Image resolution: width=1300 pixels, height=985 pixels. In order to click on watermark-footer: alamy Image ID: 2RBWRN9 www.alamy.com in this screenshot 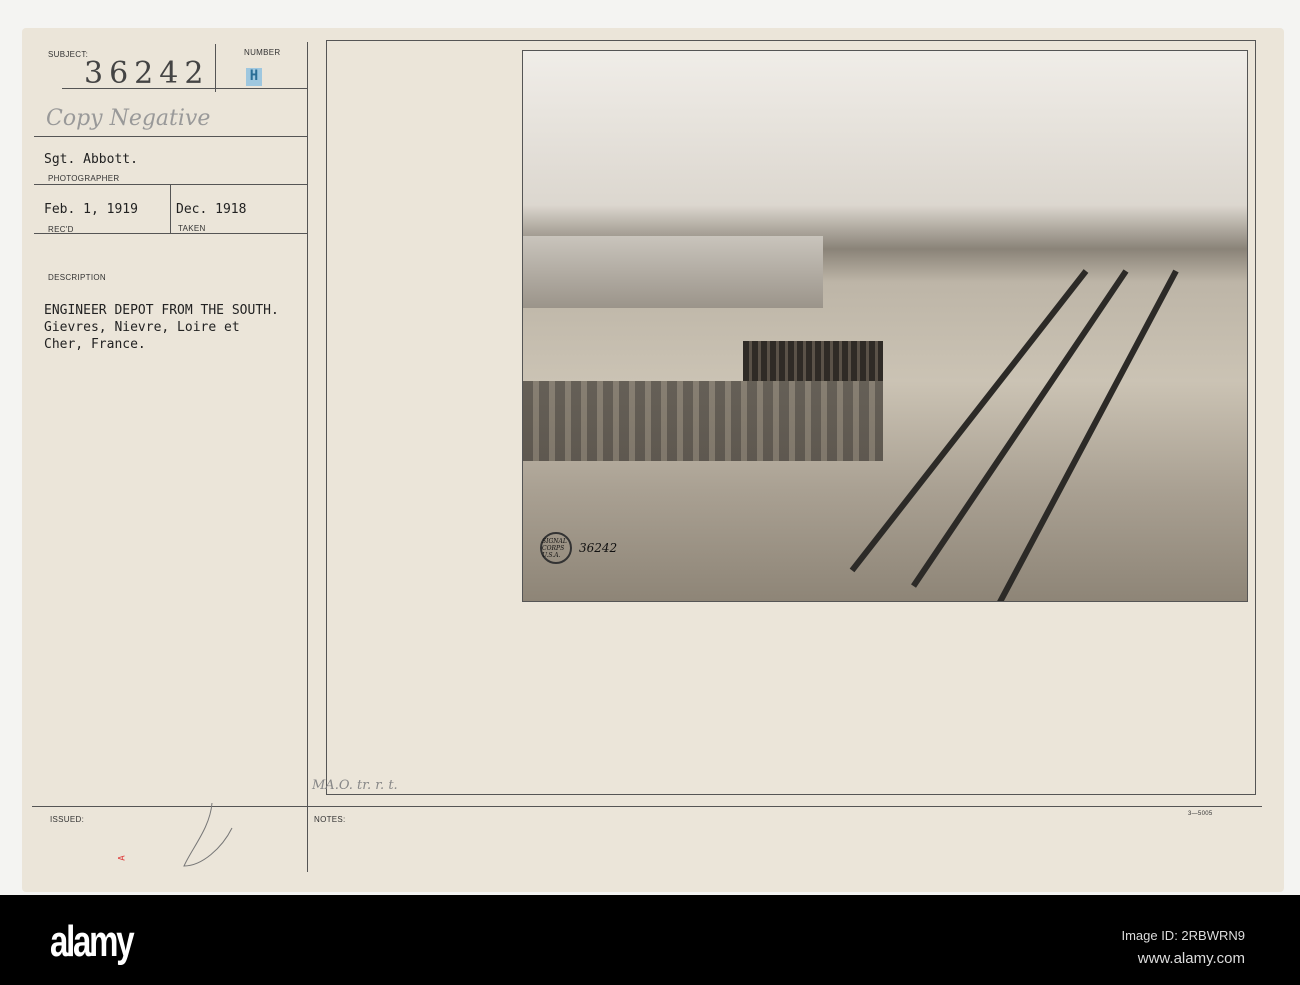, I will do `click(650, 940)`.